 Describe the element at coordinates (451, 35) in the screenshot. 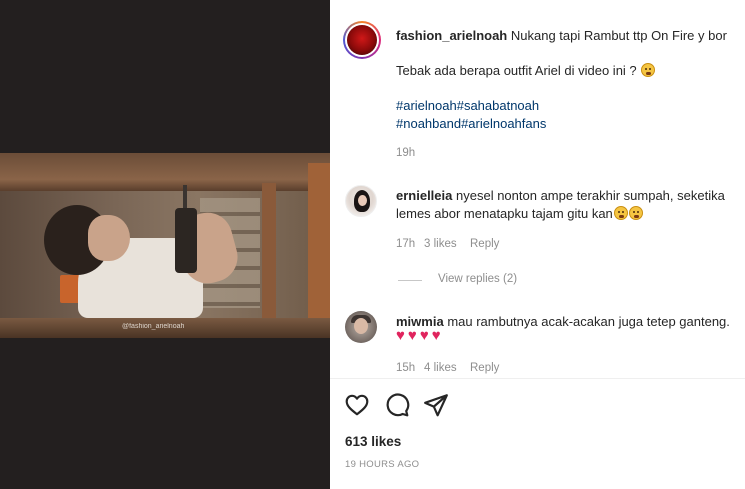

I see `caption-username: fashion_arielnoah` at that location.